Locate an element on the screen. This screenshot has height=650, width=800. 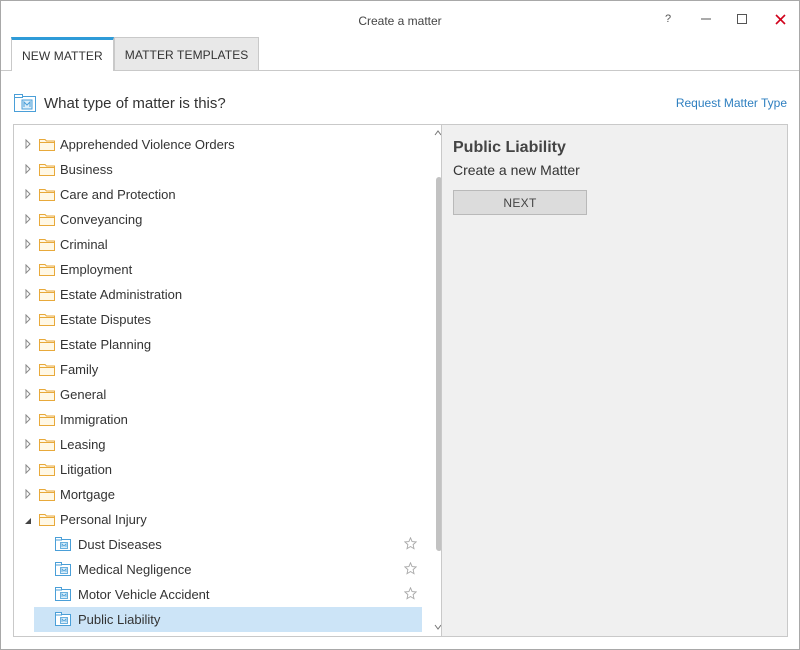
tree-category-row: Estate Administration is located at coordinates (218, 294).